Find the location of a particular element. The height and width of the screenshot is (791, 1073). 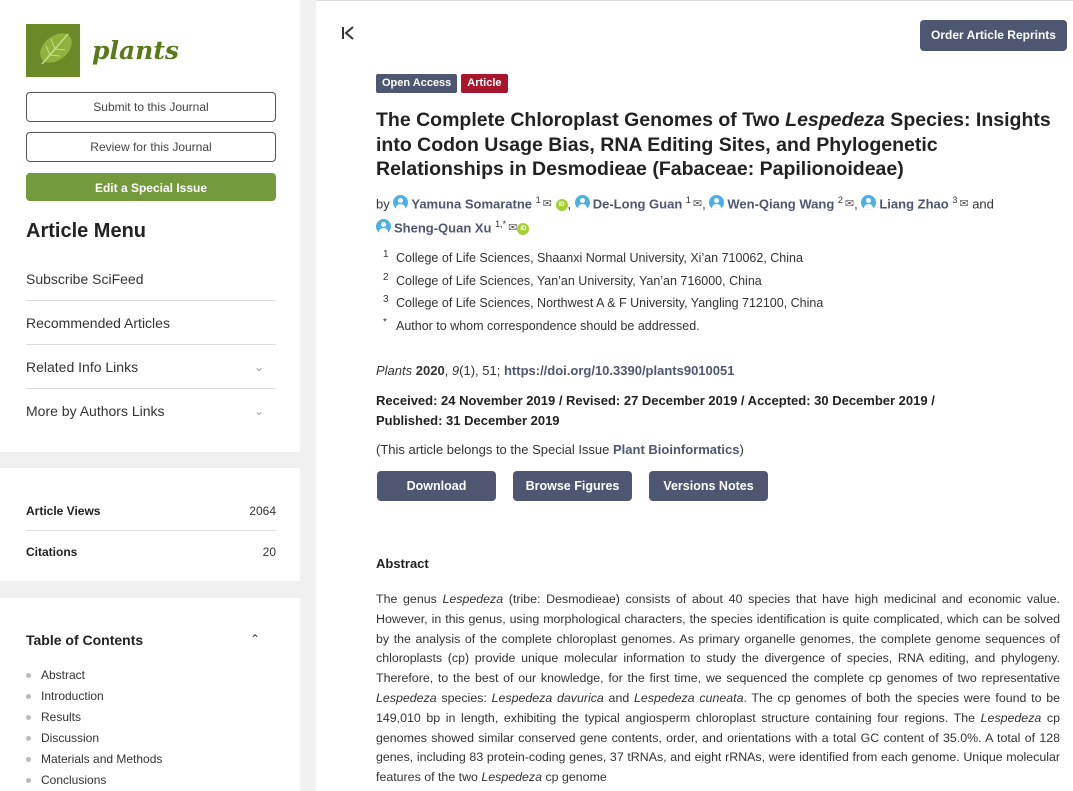

author-link: Sheng-Quan Xu is located at coordinates (443, 227).